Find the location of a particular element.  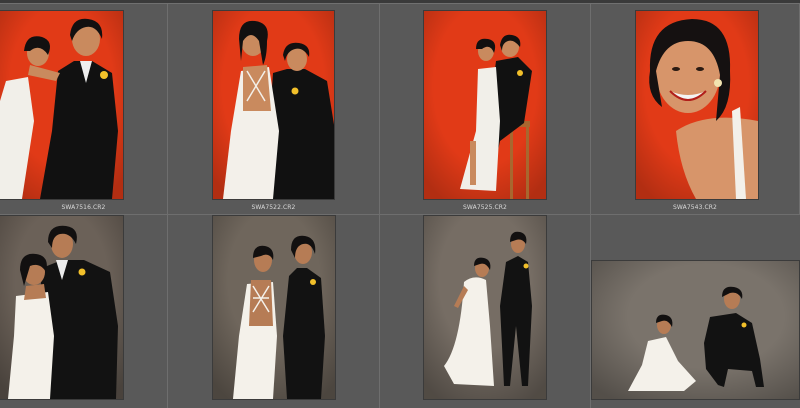

grid-cell: SWA7525.CR2 is located at coordinates (485, 109).